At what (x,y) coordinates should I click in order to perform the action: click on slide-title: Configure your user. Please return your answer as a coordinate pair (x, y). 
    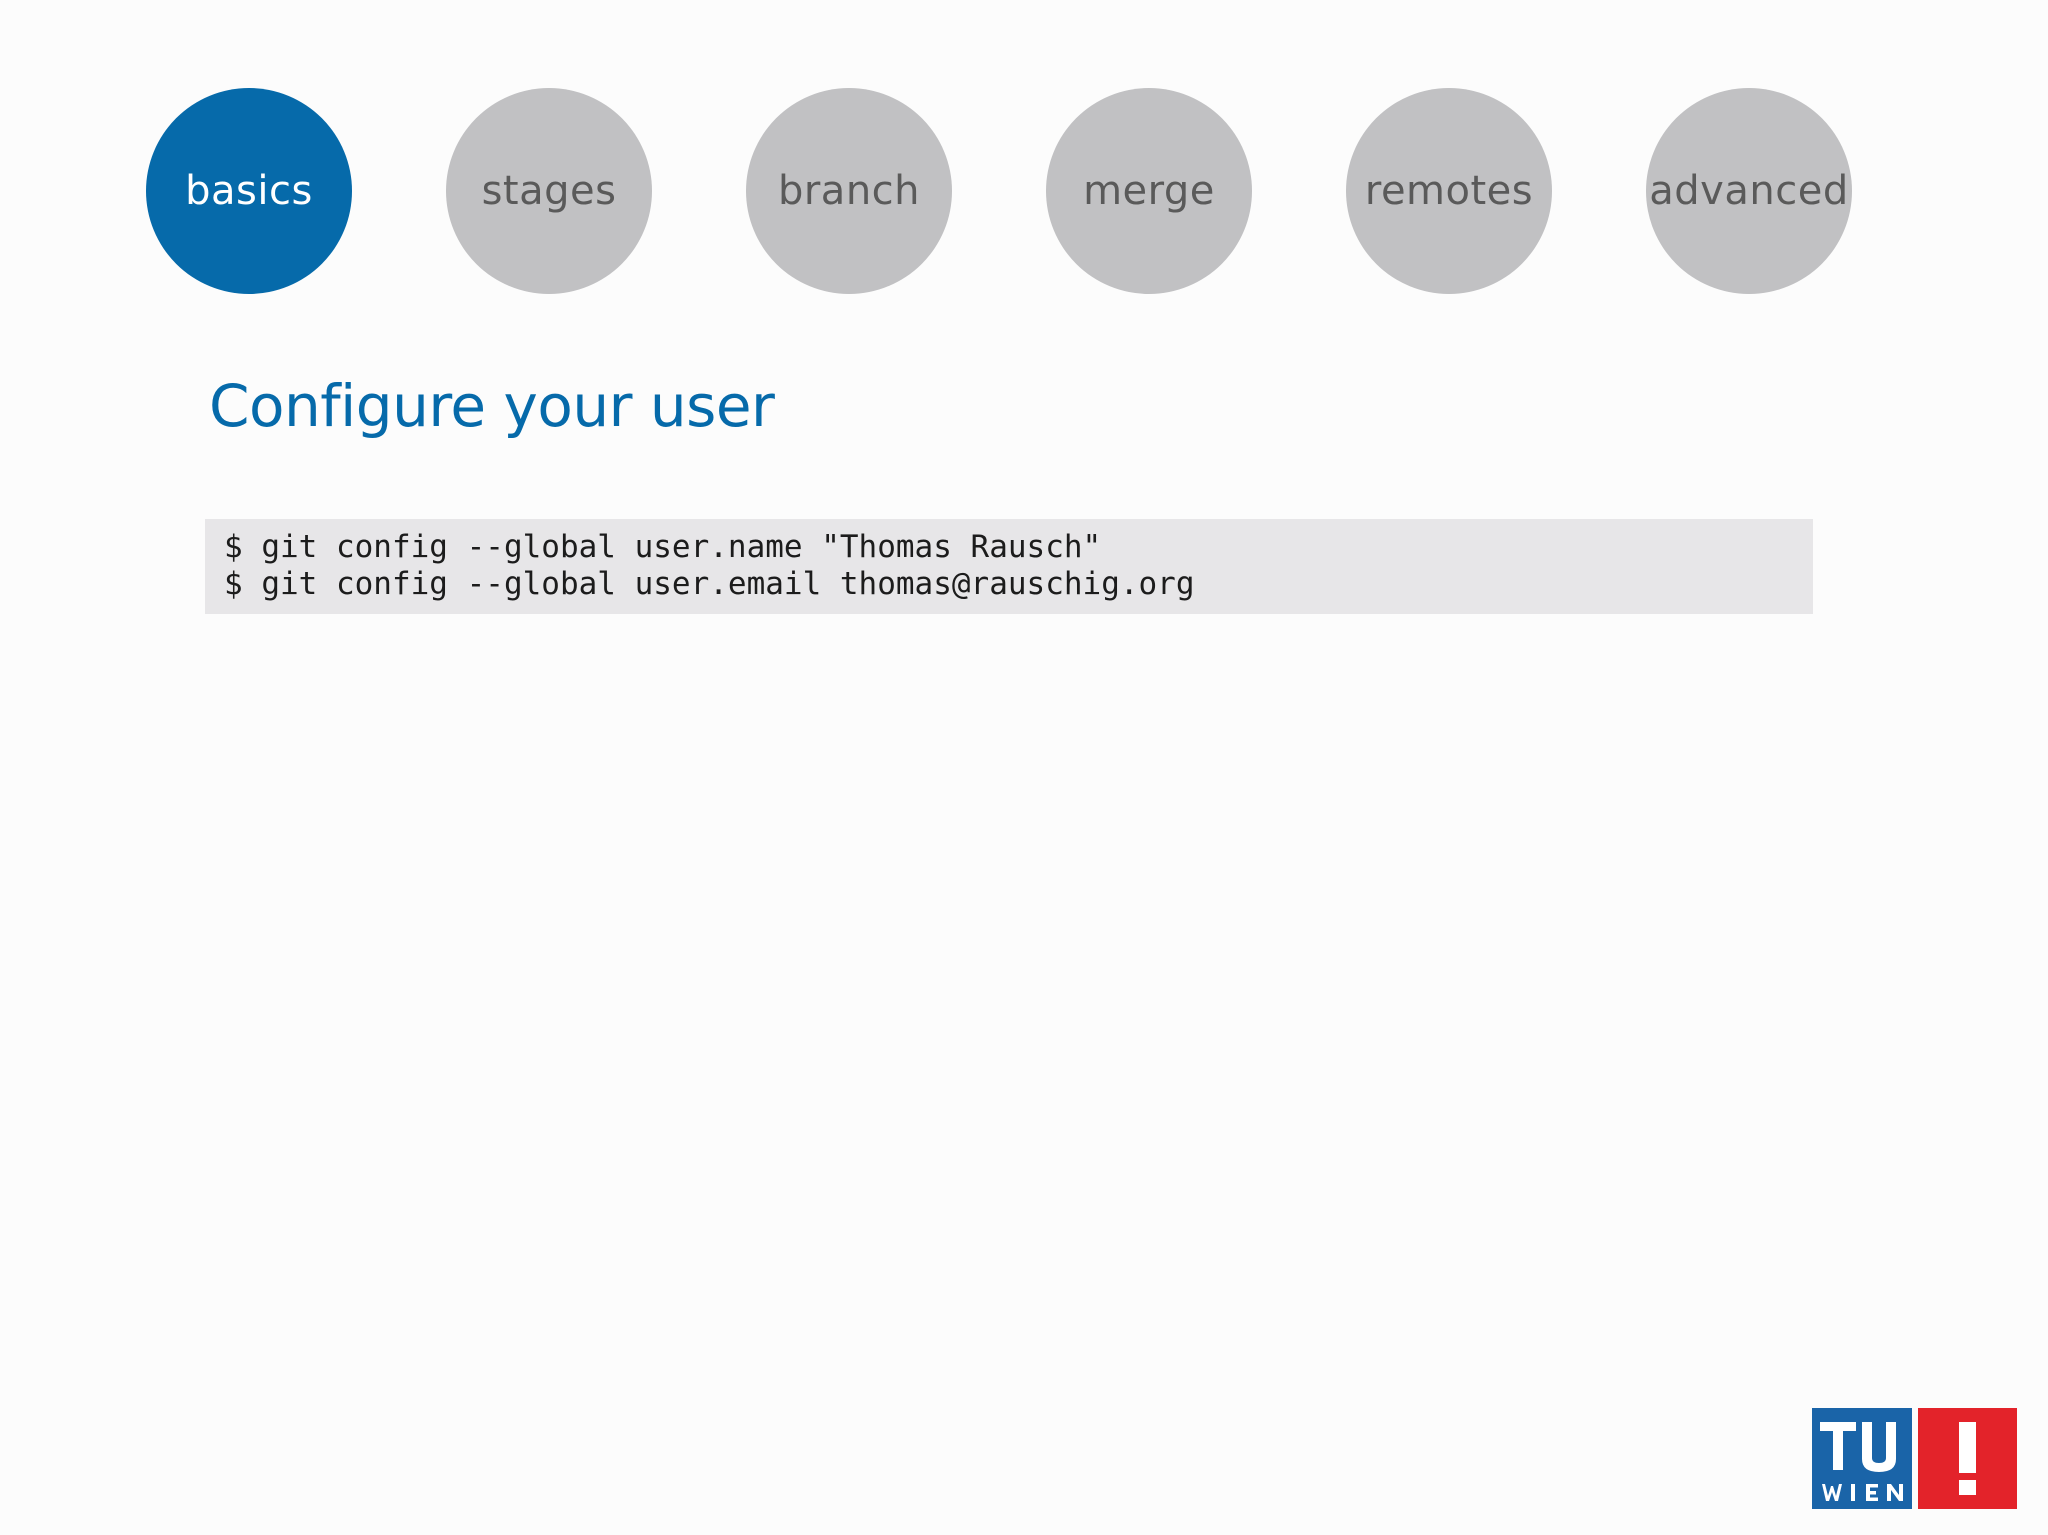
    Looking at the image, I should click on (492, 406).